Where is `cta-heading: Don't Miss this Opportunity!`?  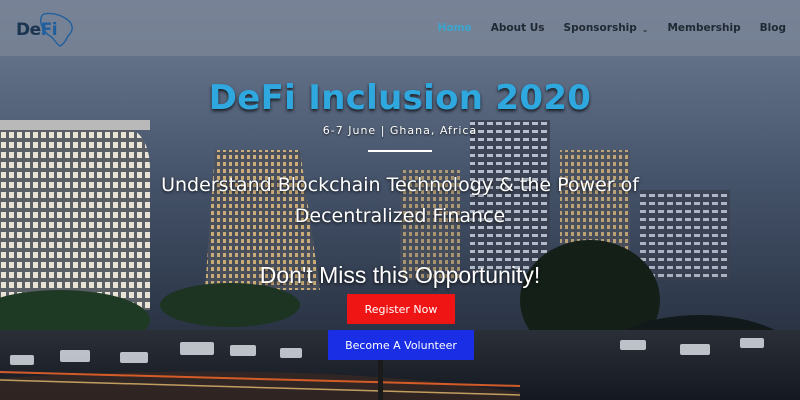 cta-heading: Don't Miss this Opportunity! is located at coordinates (400, 275).